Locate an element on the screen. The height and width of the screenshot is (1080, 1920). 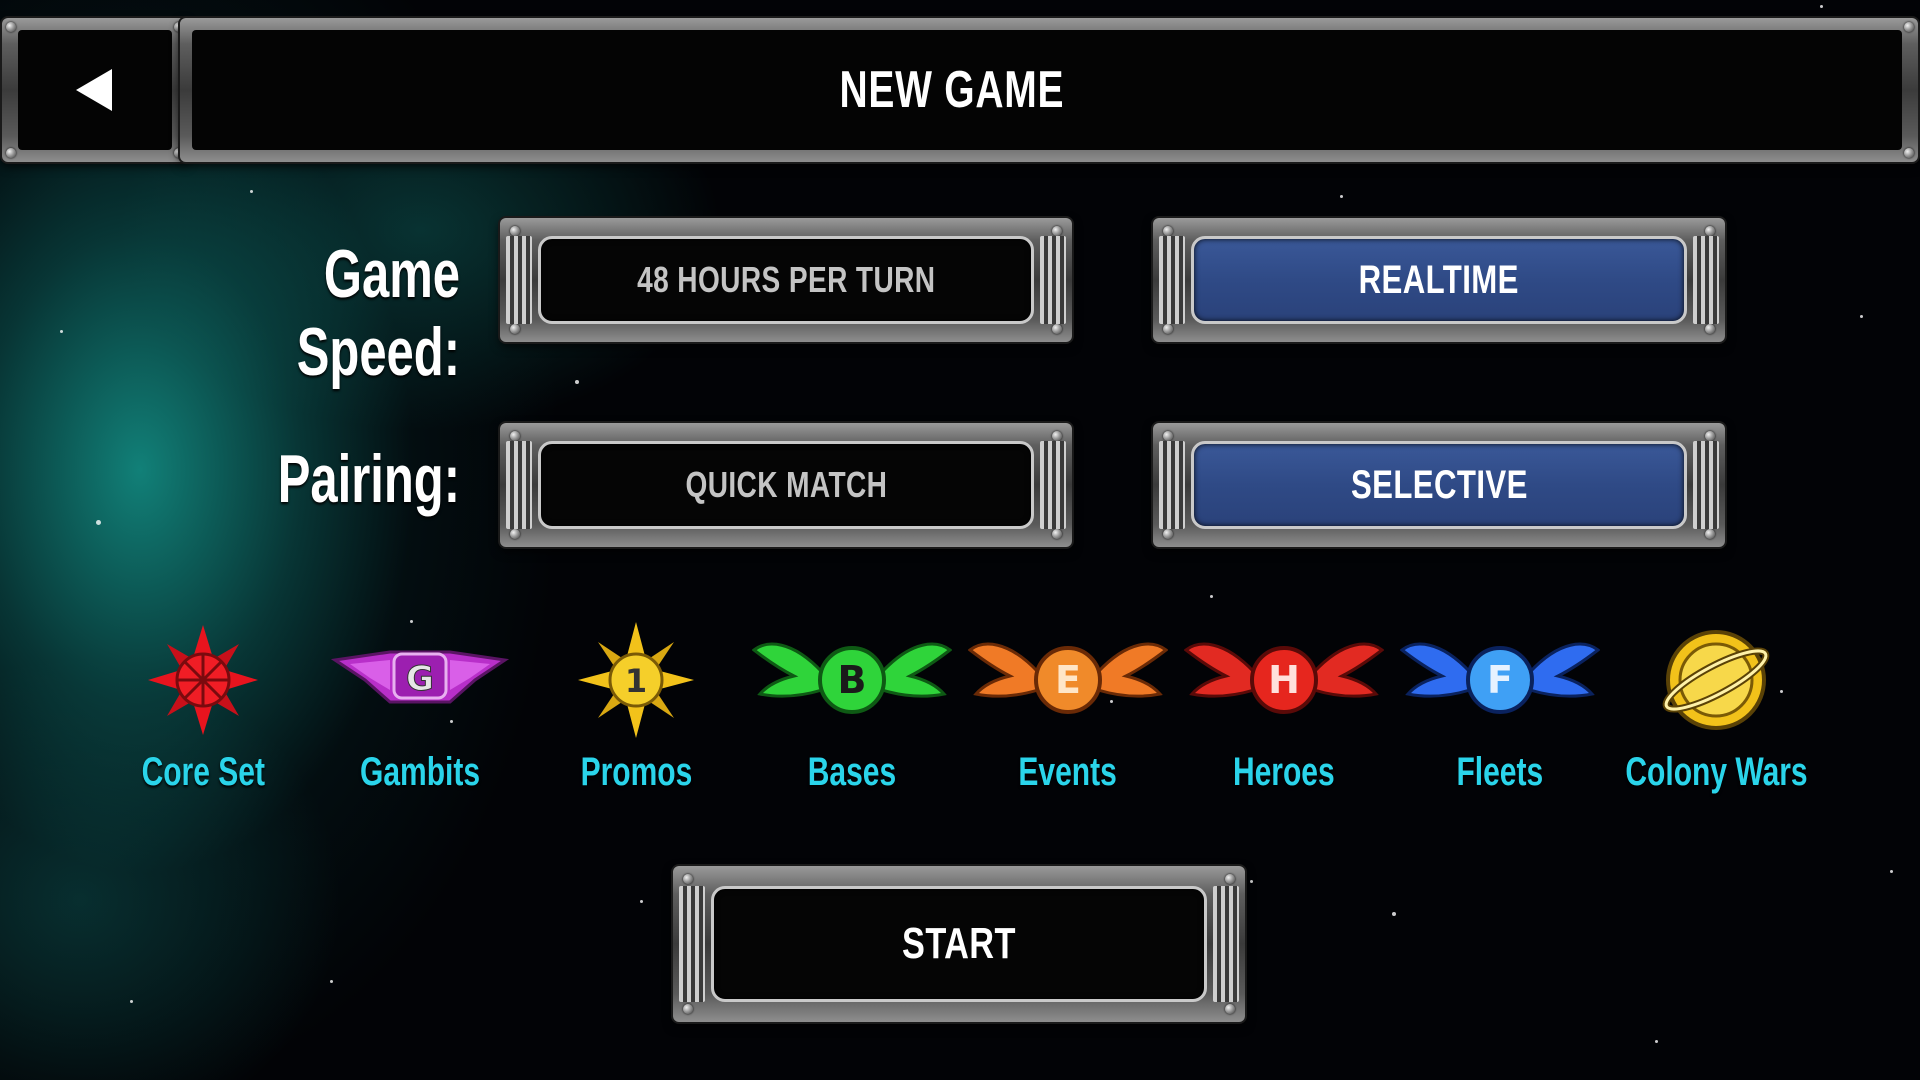
expansion-label: Heroes is located at coordinates (1284, 772).